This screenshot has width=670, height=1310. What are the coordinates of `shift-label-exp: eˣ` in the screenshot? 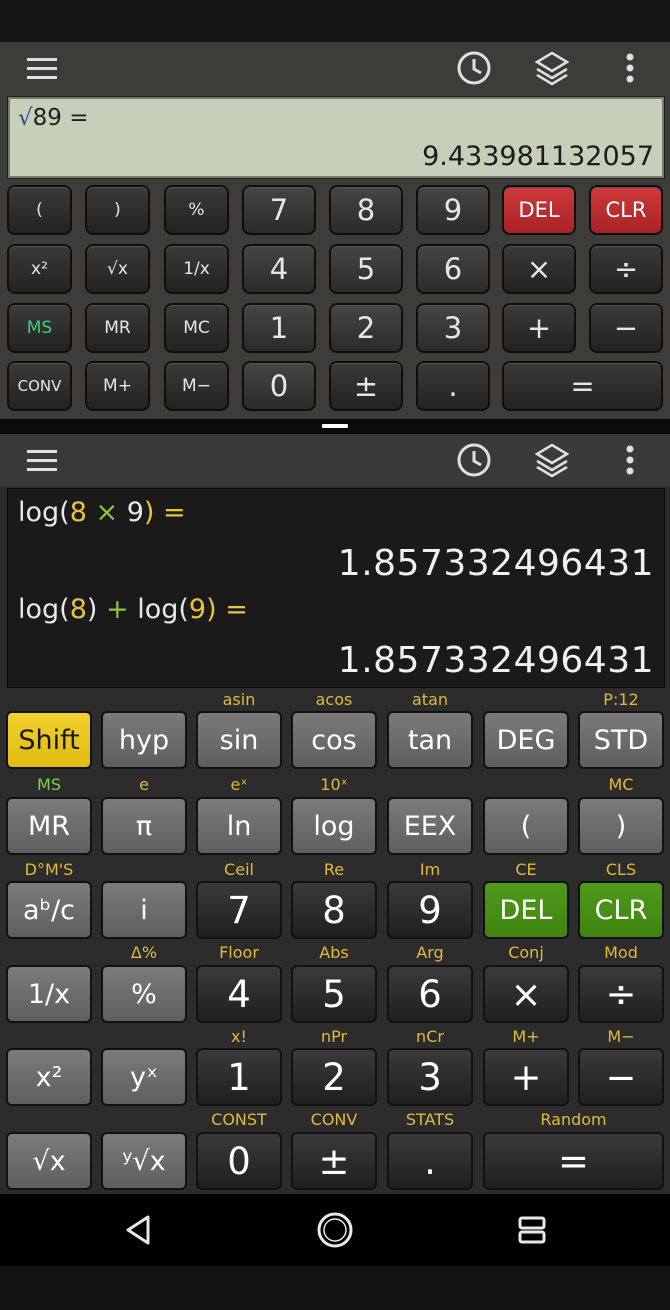 It's located at (239, 784).